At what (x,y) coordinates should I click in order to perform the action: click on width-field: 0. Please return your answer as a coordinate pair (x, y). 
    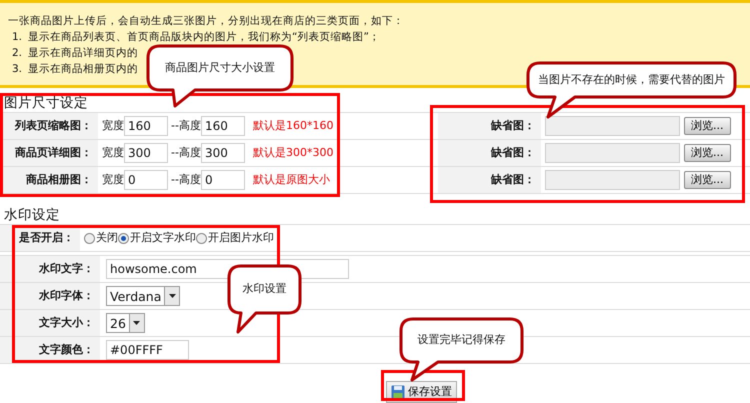
    Looking at the image, I should click on (146, 180).